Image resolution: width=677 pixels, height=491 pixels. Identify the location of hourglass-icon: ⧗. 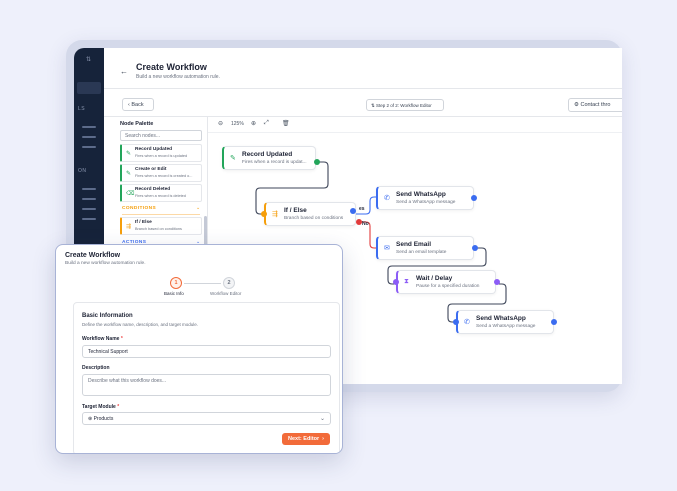
(406, 281).